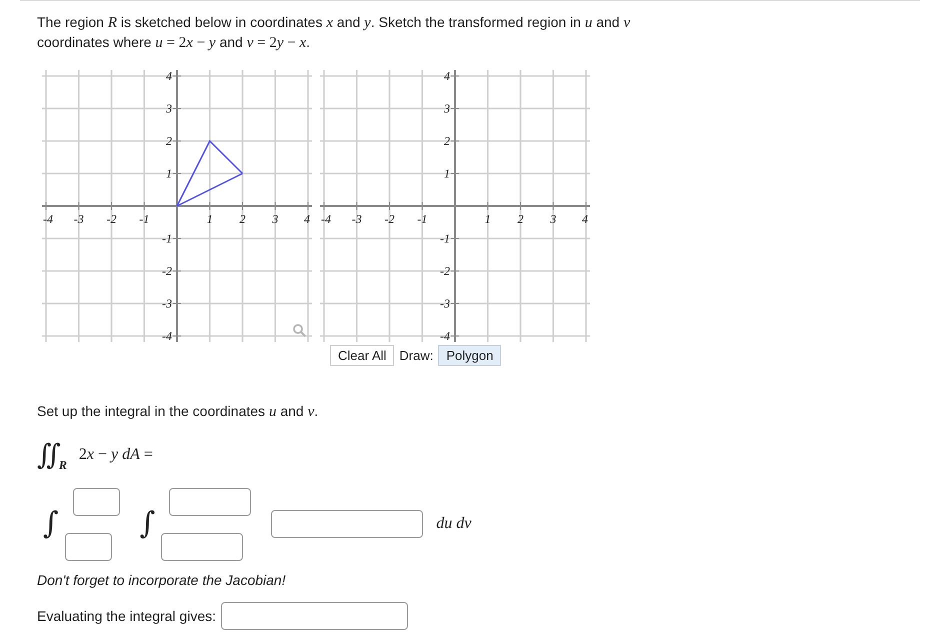  What do you see at coordinates (126, 616) in the screenshot?
I see `result-label: Evaluating the integral gives:` at bounding box center [126, 616].